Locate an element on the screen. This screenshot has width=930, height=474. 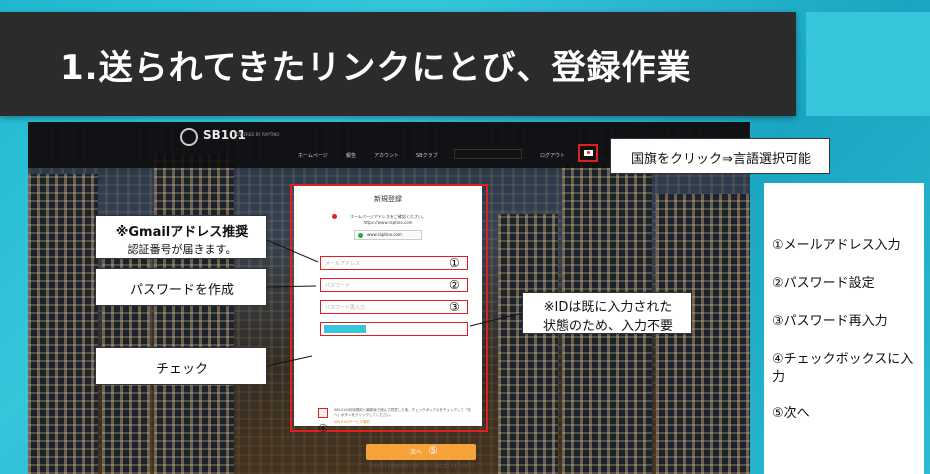
leader-check is located at coordinates (289, 361).